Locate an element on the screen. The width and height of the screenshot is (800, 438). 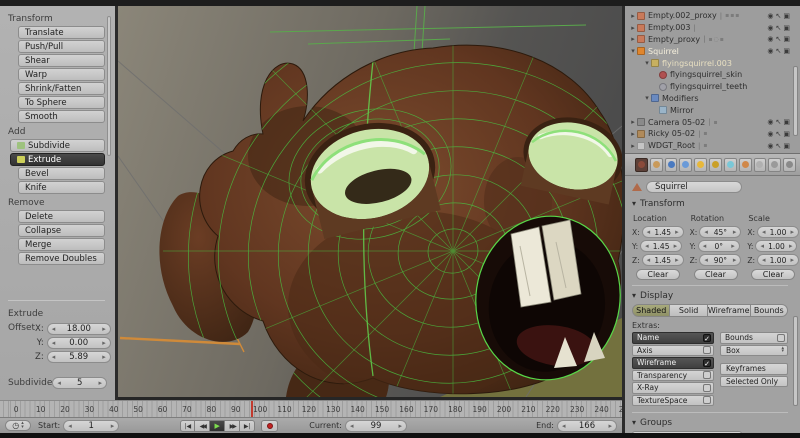
scale-x-stepper: 1.00 is located at coordinates (778, 232).